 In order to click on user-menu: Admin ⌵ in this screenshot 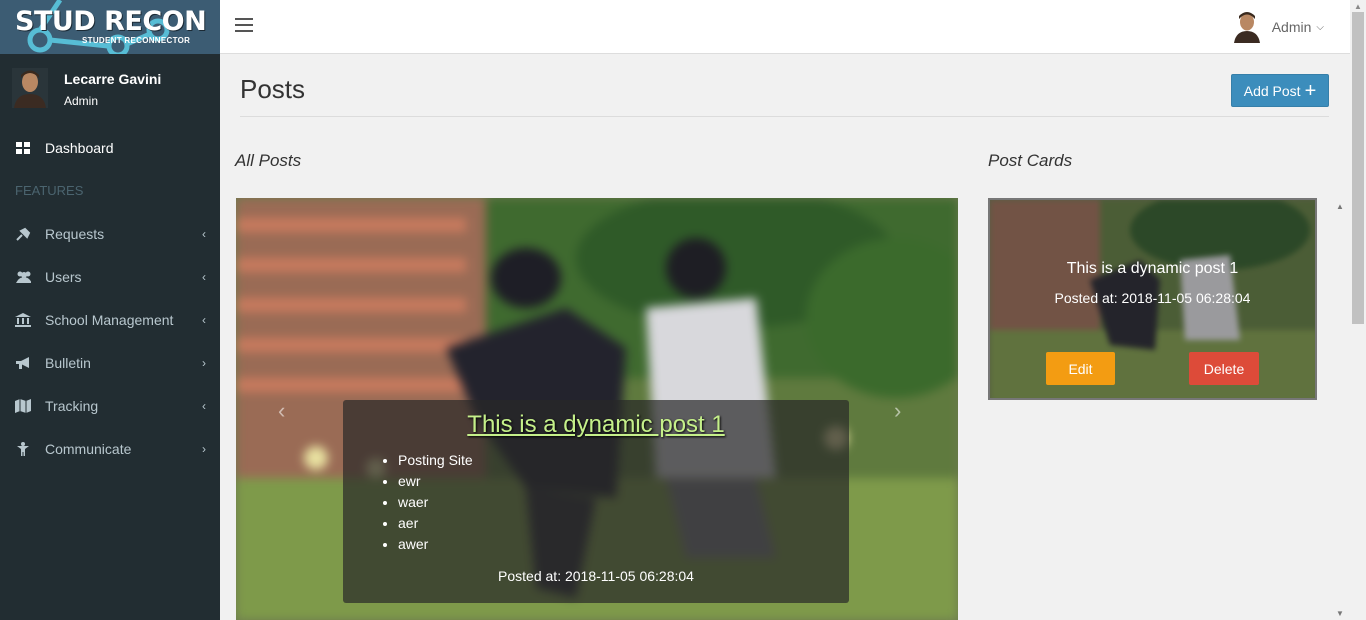, I will do `click(1278, 27)`.